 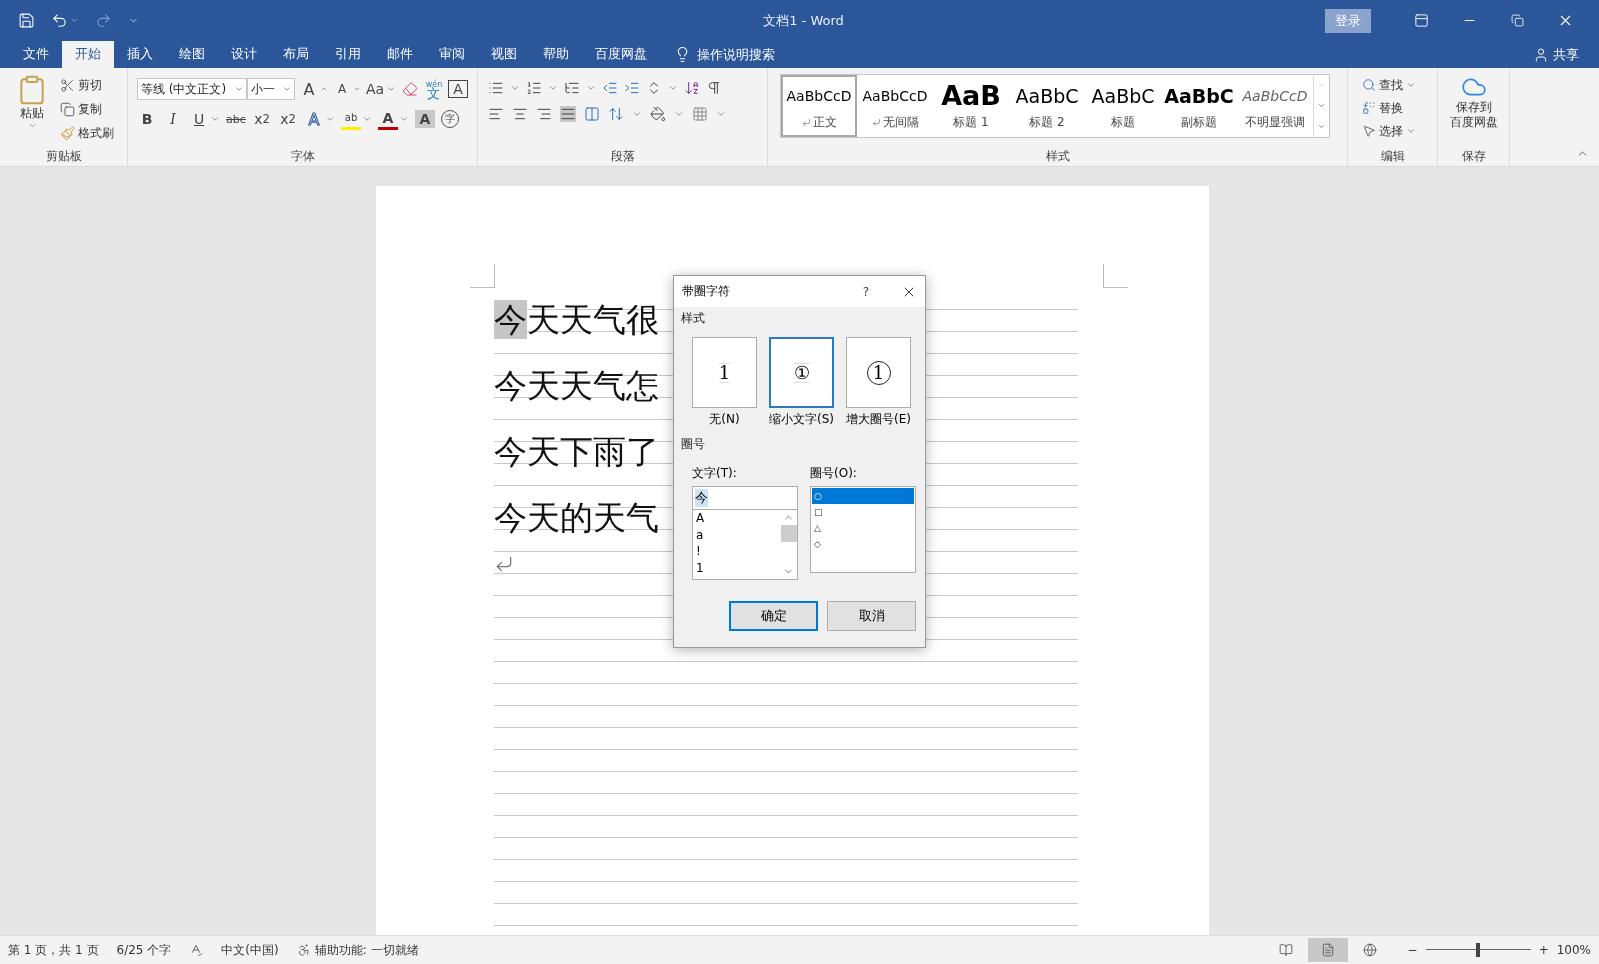 I want to click on style-name: 正文, so click(x=824, y=122).